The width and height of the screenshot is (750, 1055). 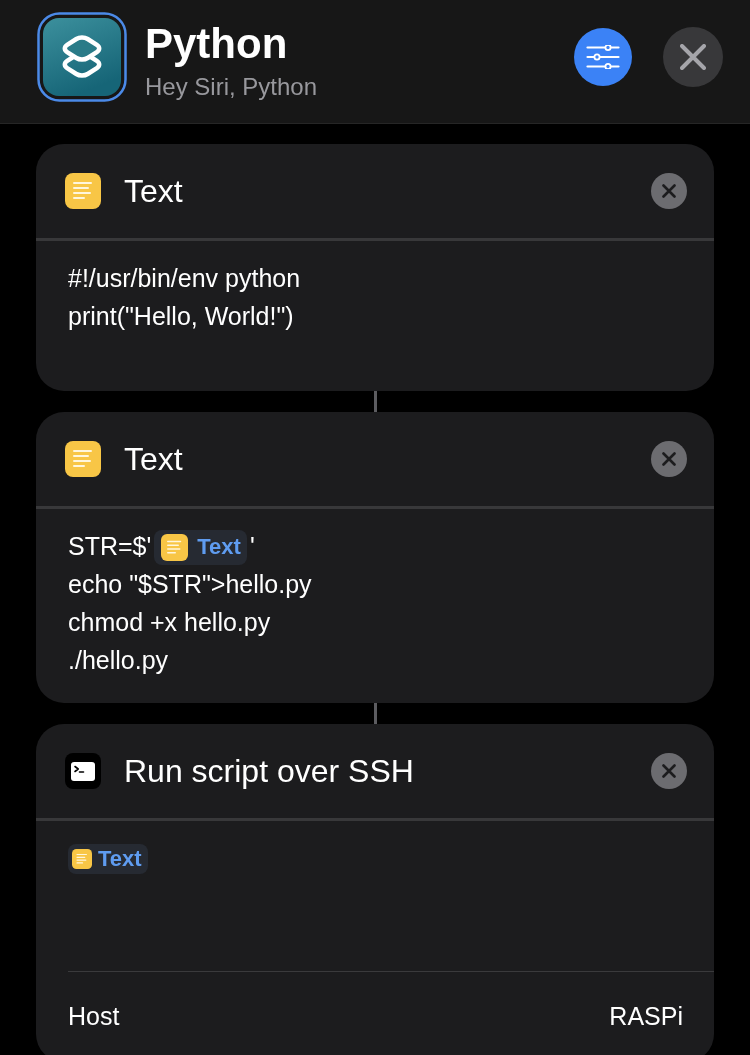 I want to click on code-text: chmod +x hello.py, so click(x=169, y=623).